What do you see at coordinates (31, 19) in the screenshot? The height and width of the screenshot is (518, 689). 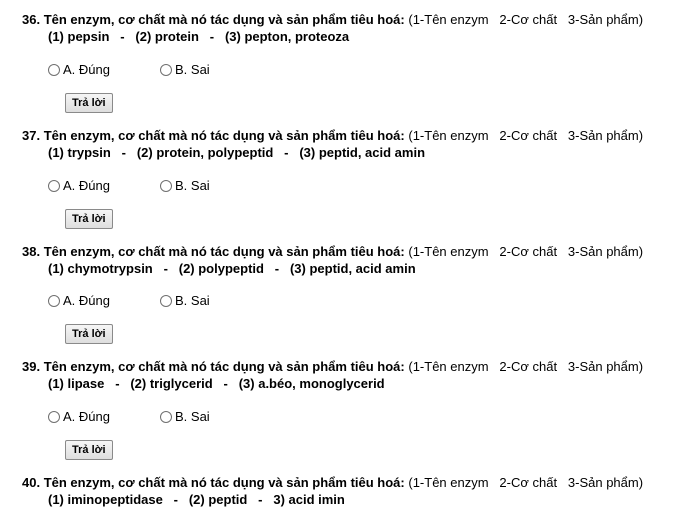 I see `question-number: 36.` at bounding box center [31, 19].